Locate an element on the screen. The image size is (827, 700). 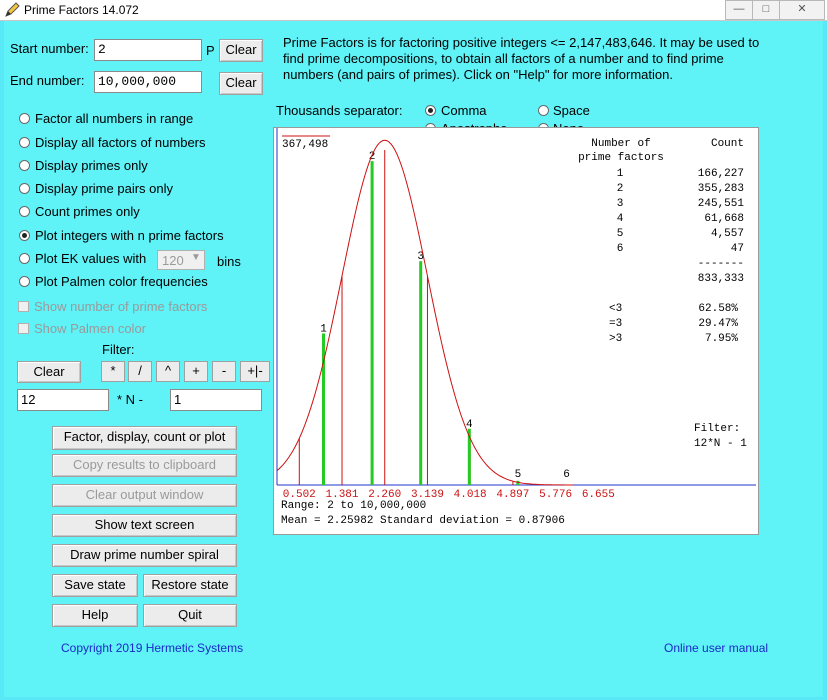
stat-value-gt3: 7.95% is located at coordinates (721, 339).